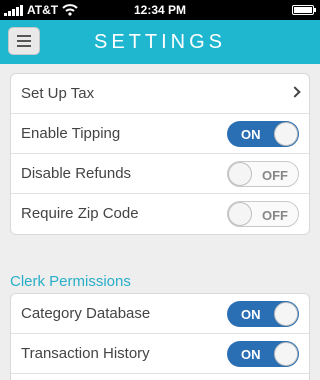  What do you see at coordinates (86, 313) in the screenshot?
I see `row-label: Category Database` at bounding box center [86, 313].